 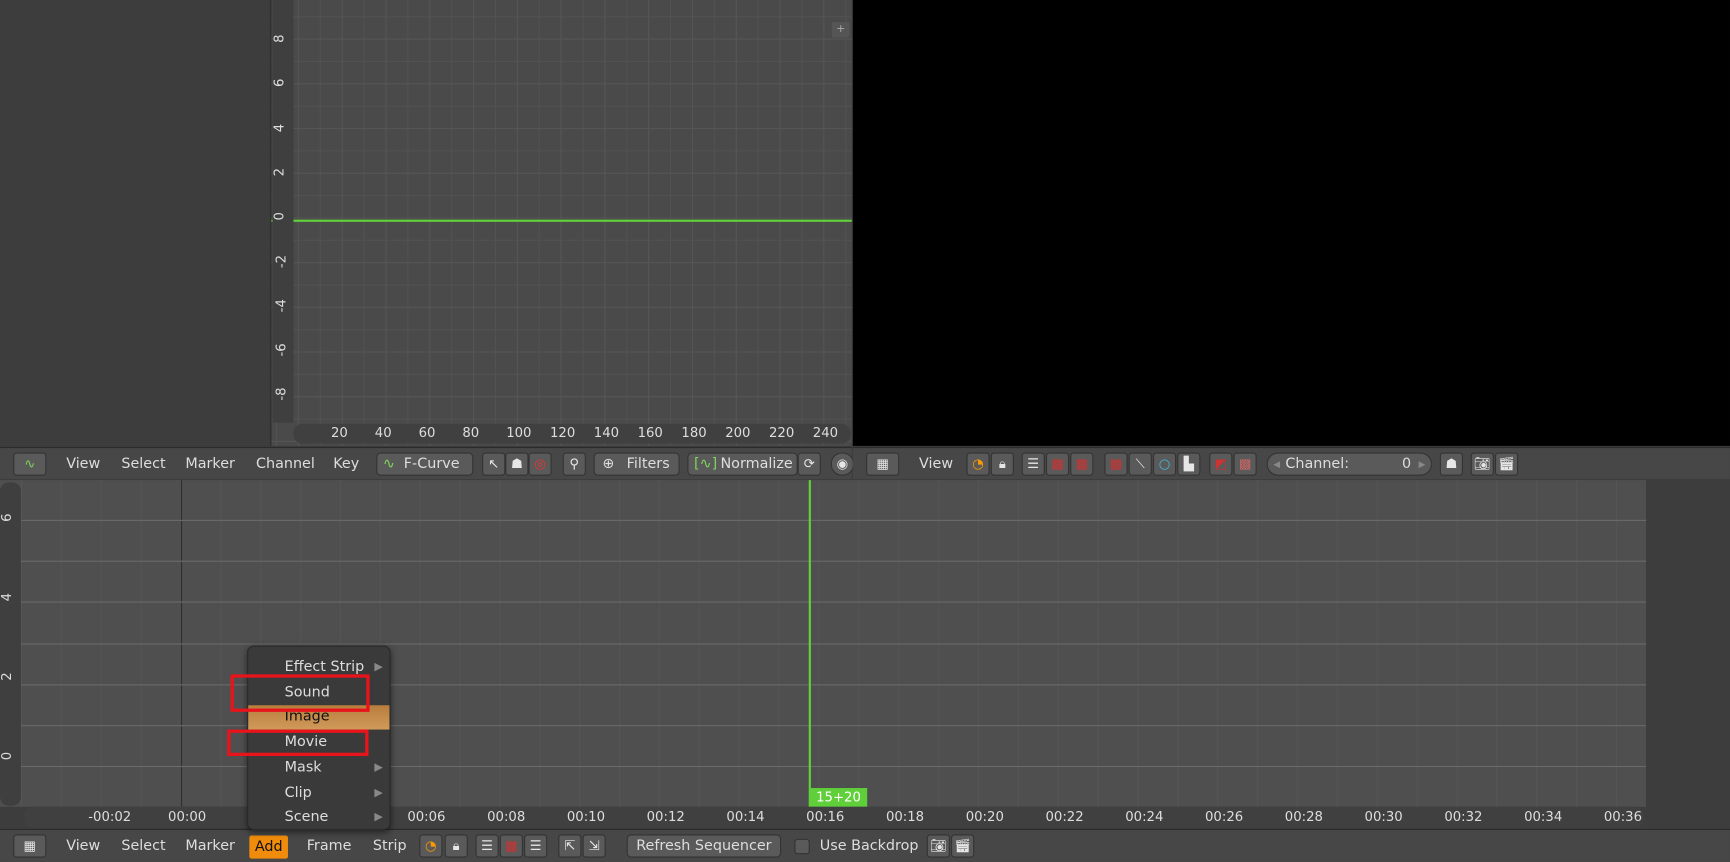 I want to click on time-tick: -00:02, so click(x=110, y=817).